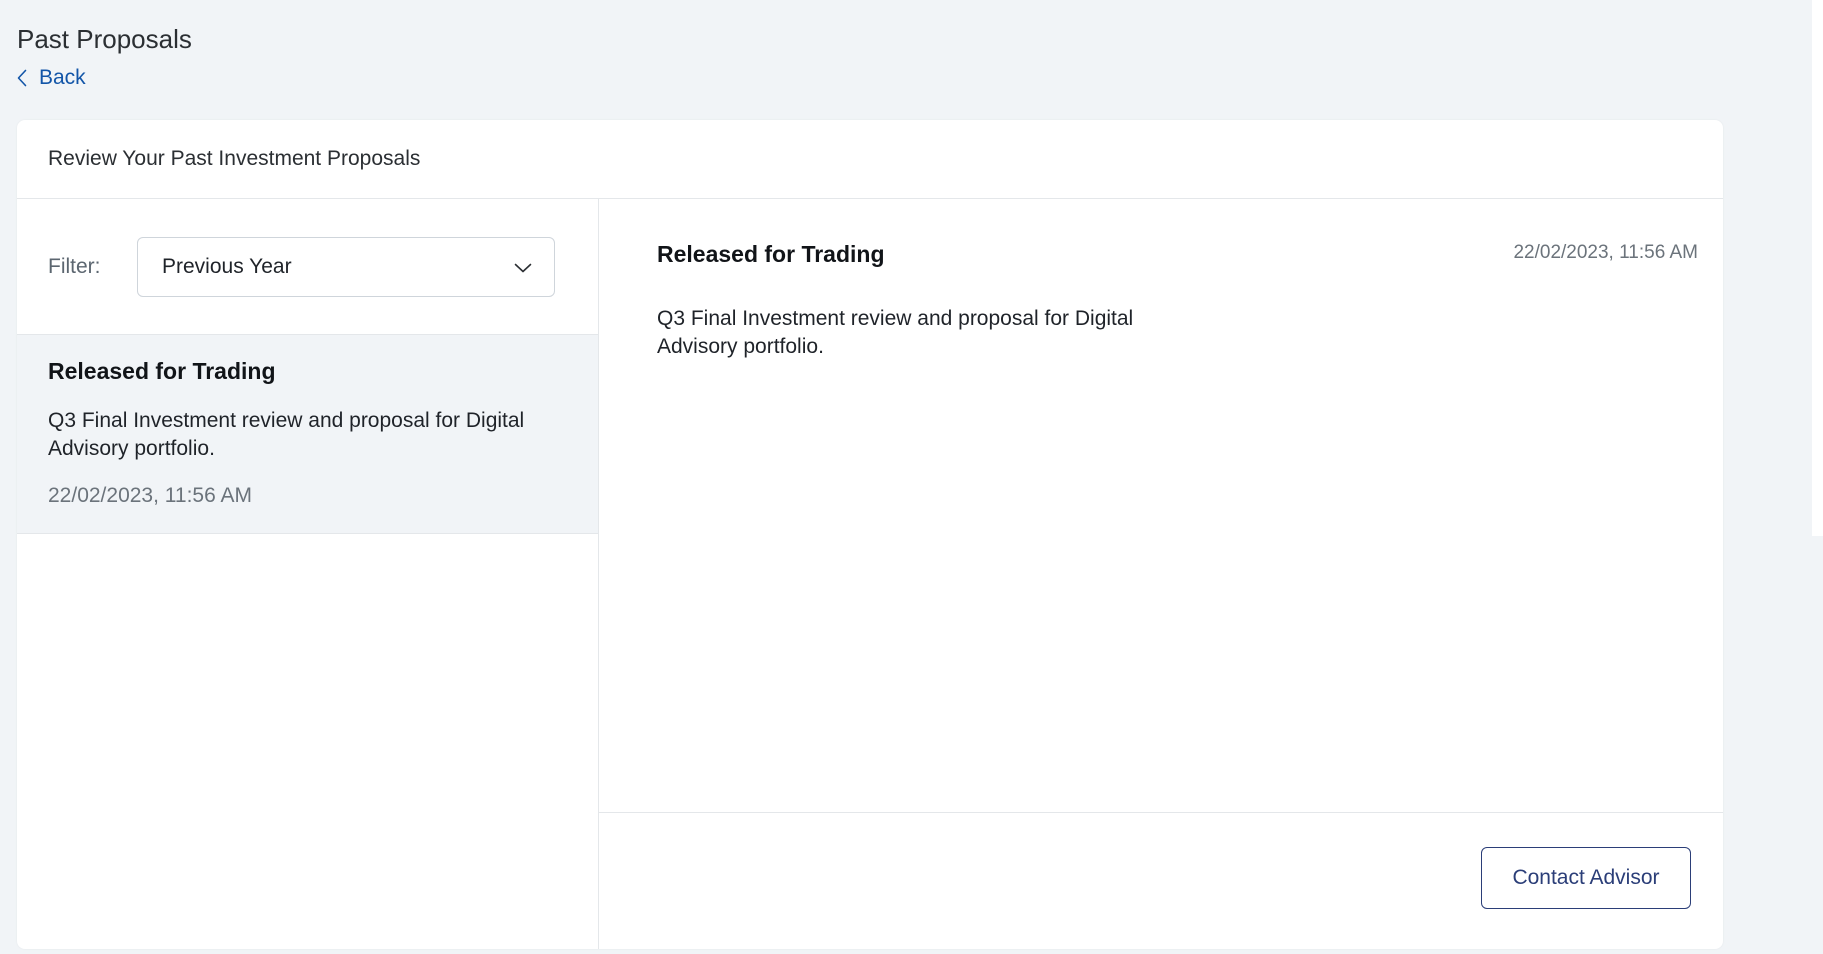  Describe the element at coordinates (1161, 881) in the screenshot. I see `detail-footer: Contact Advisor` at that location.